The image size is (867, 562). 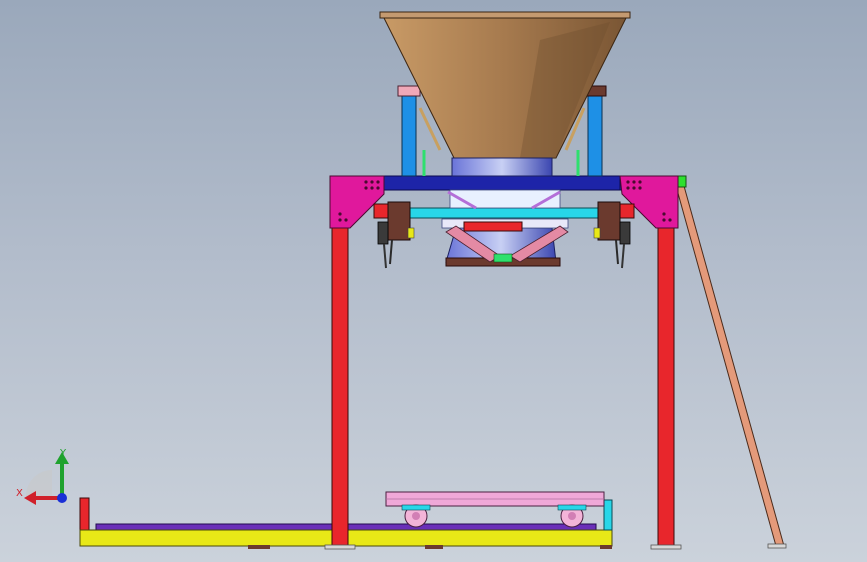 What do you see at coordinates (62, 498) in the screenshot?
I see `z-axis-dot` at bounding box center [62, 498].